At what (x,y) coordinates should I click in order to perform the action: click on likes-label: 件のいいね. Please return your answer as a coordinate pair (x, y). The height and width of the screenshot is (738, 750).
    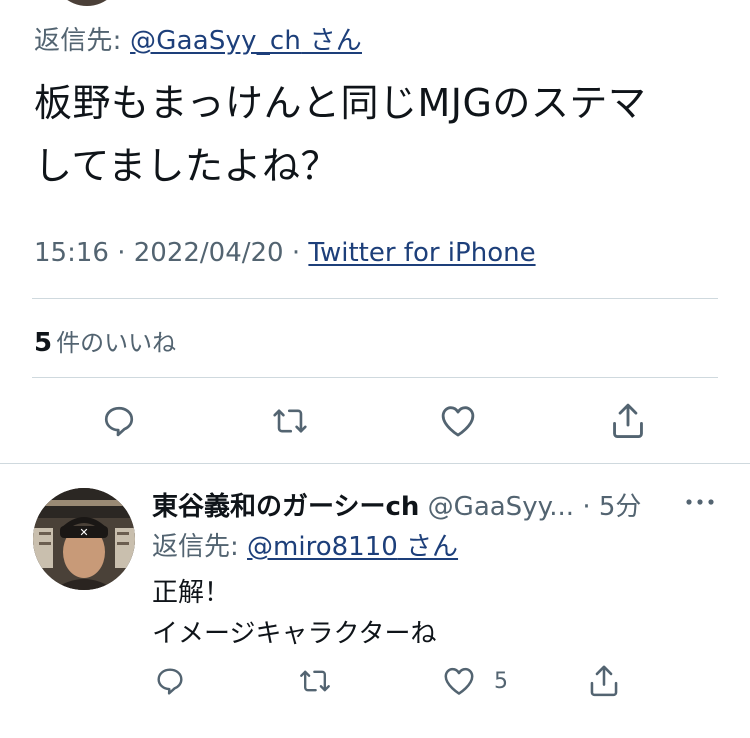
    Looking at the image, I should click on (116, 343).